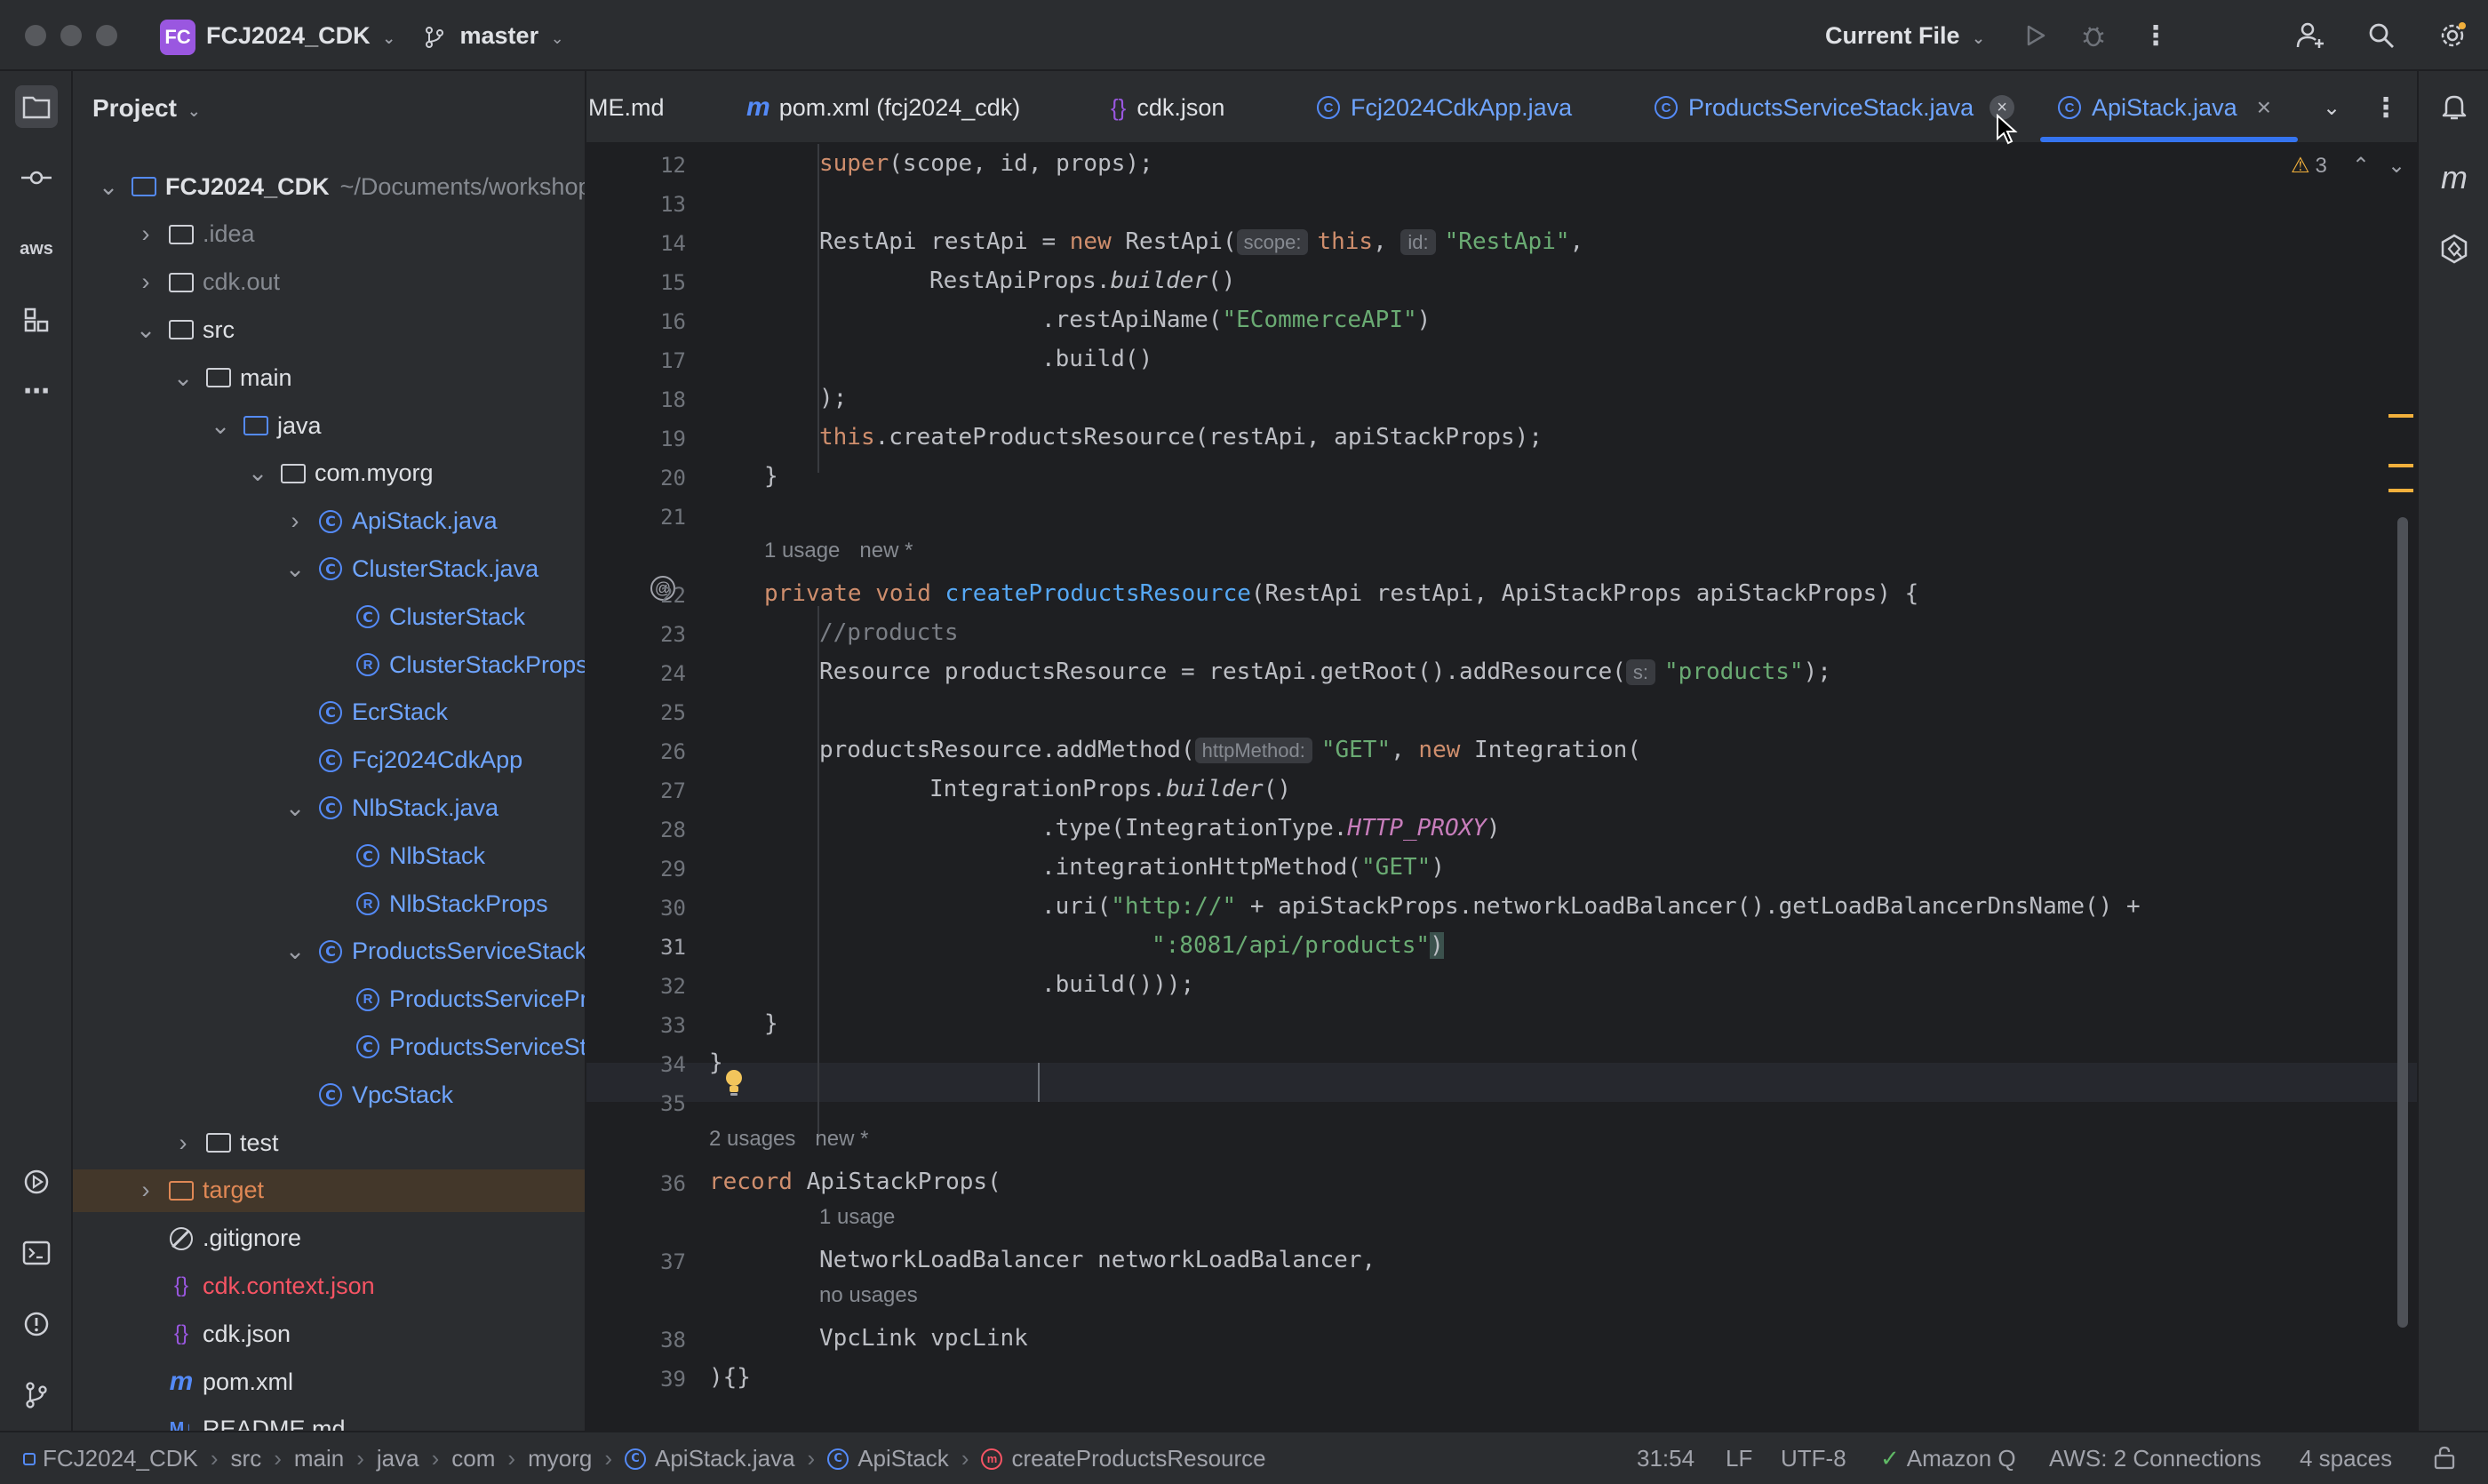 The image size is (2488, 1484). Describe the element at coordinates (329, 1382) in the screenshot. I see `tree-pom-xml: m pom.xml` at that location.